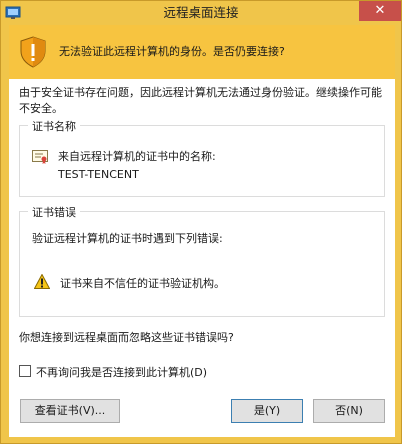 The width and height of the screenshot is (402, 444). What do you see at coordinates (25, 371) in the screenshot?
I see `dont-ask-checkbox` at bounding box center [25, 371].